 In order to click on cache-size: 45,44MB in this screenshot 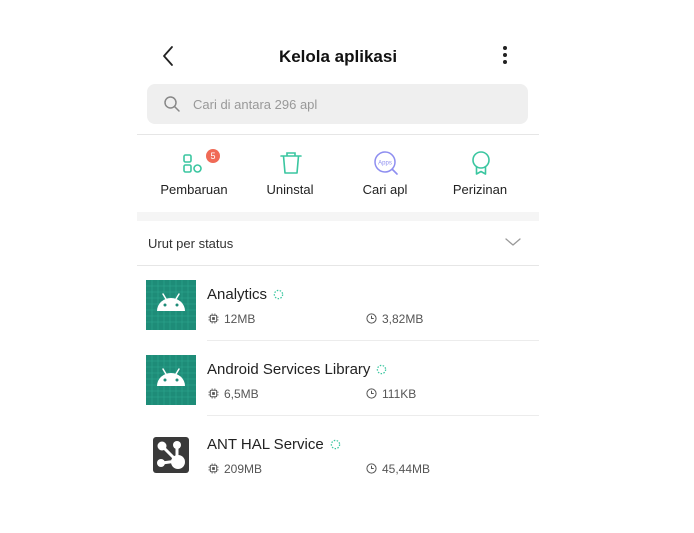, I will do `click(406, 469)`.